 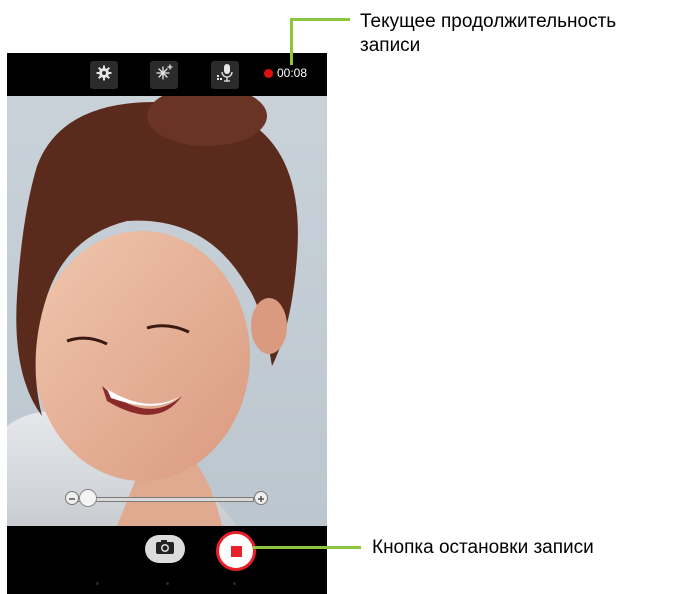 I want to click on recording-dot-icon, so click(x=268, y=73).